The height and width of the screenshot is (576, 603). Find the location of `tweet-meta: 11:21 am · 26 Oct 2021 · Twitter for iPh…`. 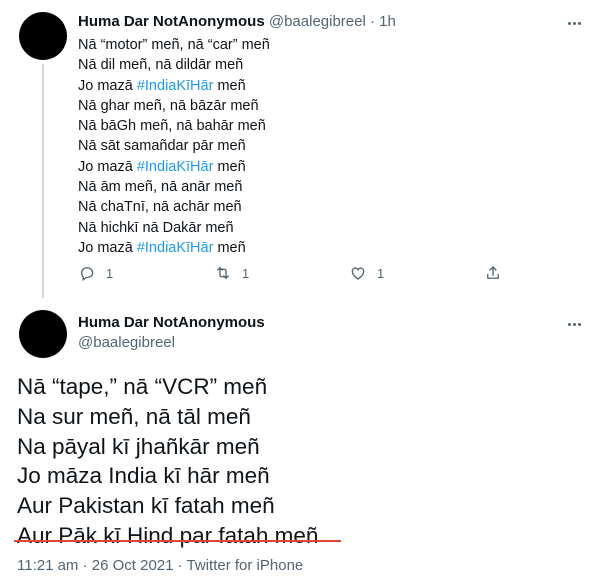

tweet-meta: 11:21 am · 26 Oct 2021 · Twitter for iPh… is located at coordinates (160, 566).